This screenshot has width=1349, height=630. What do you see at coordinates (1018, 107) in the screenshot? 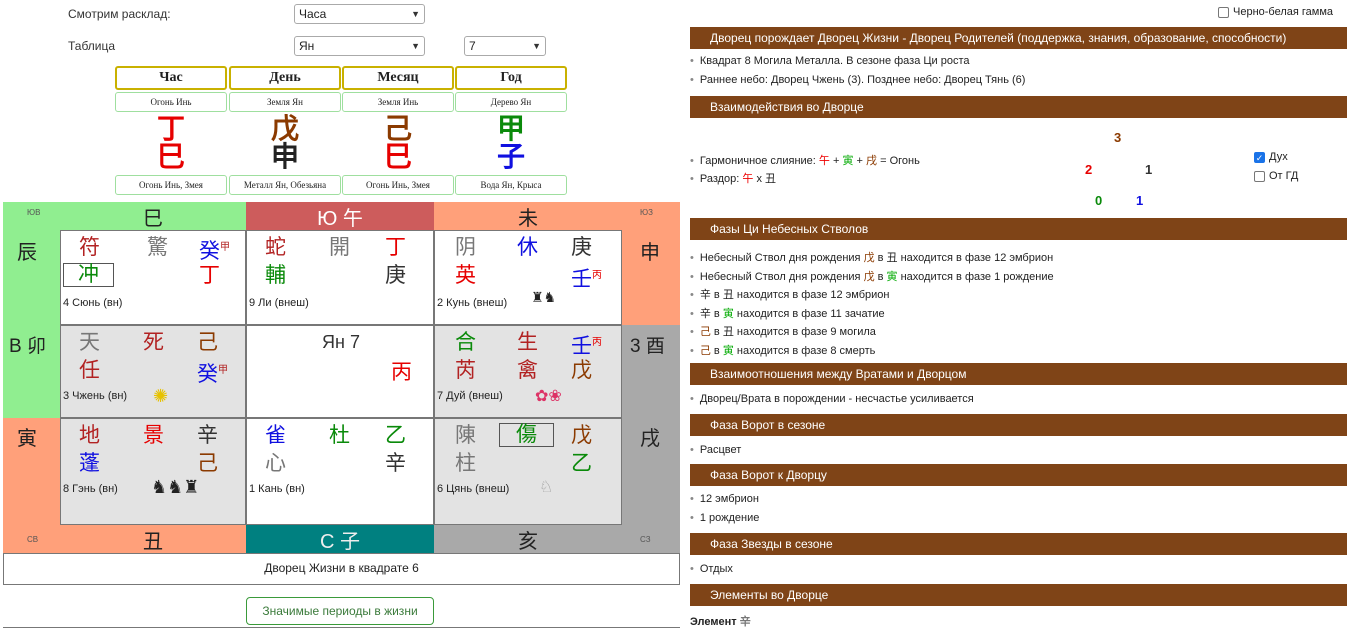
I see `section-header-interactions: Взаимодействия во Дворце` at bounding box center [1018, 107].